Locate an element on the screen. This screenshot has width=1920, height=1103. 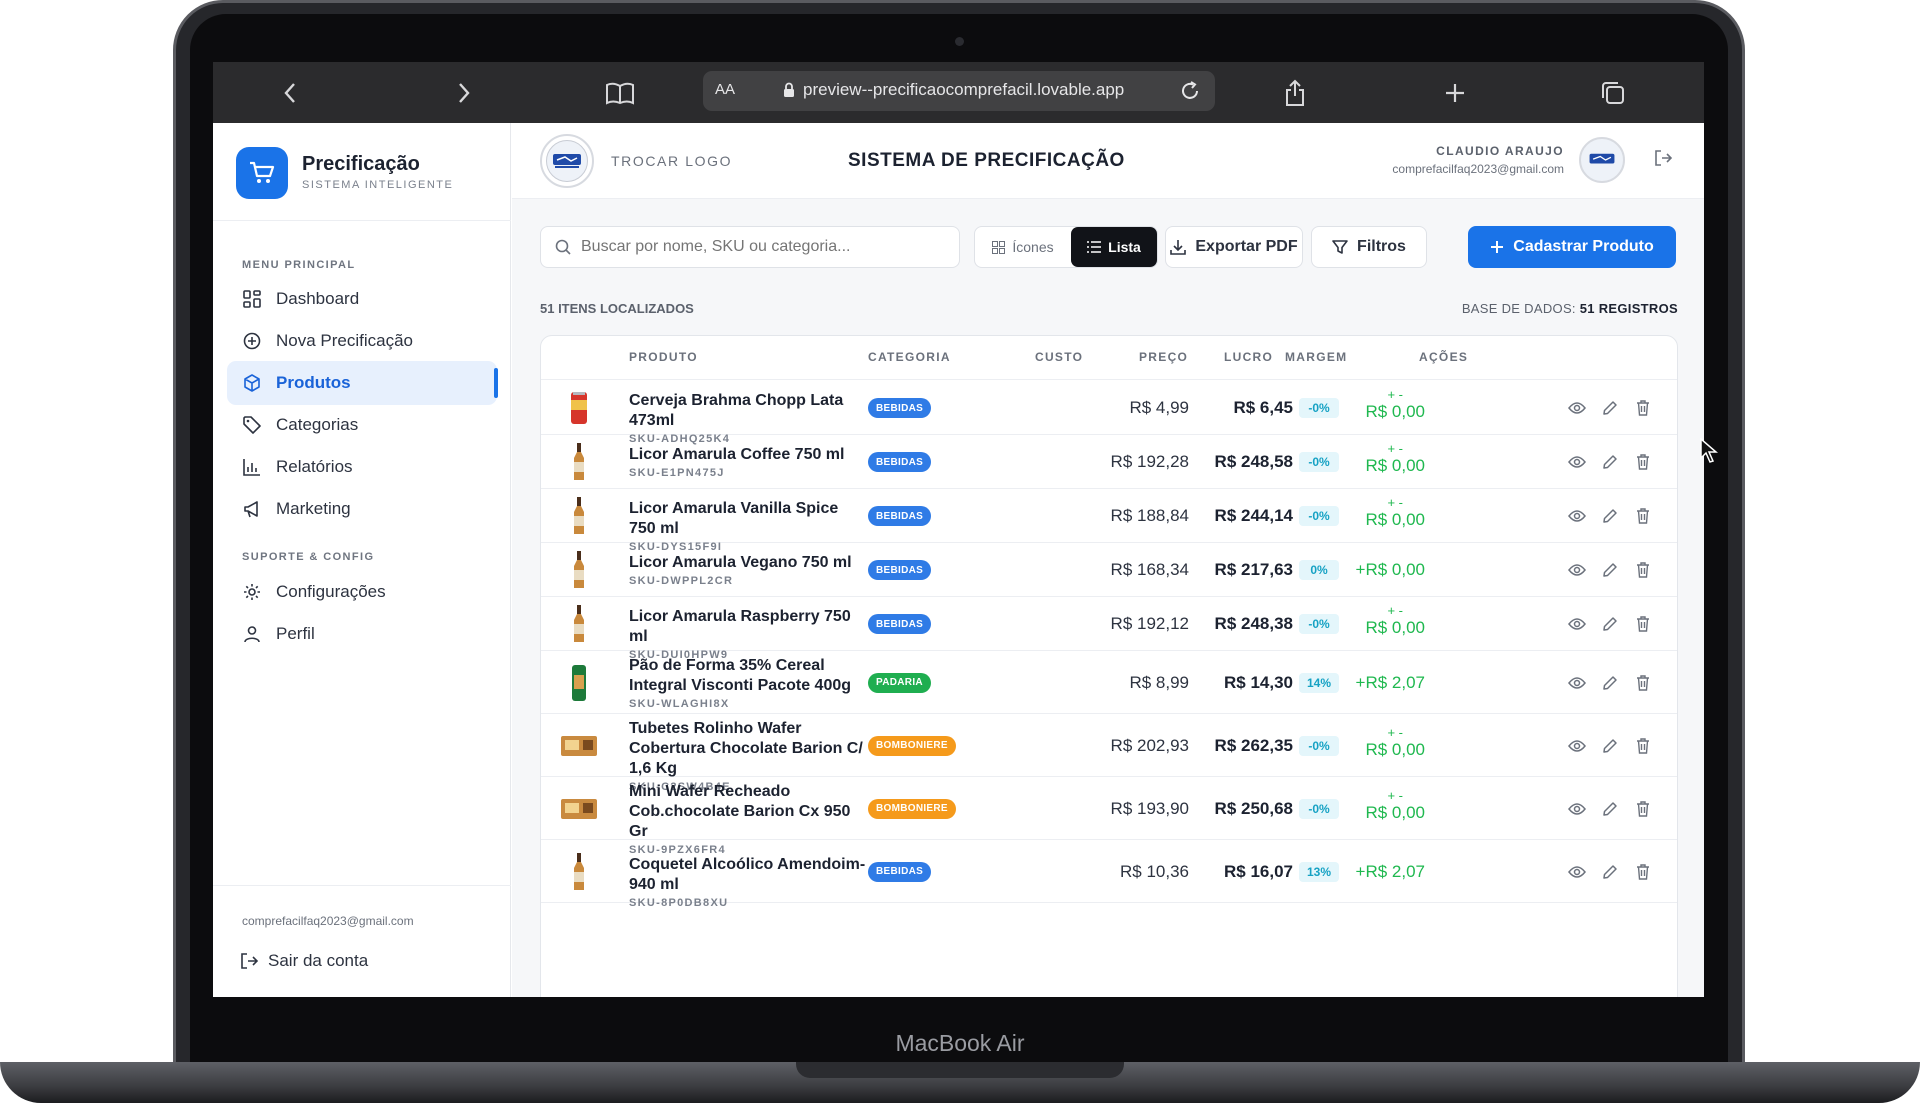
bookmarks-icon is located at coordinates (620, 93).